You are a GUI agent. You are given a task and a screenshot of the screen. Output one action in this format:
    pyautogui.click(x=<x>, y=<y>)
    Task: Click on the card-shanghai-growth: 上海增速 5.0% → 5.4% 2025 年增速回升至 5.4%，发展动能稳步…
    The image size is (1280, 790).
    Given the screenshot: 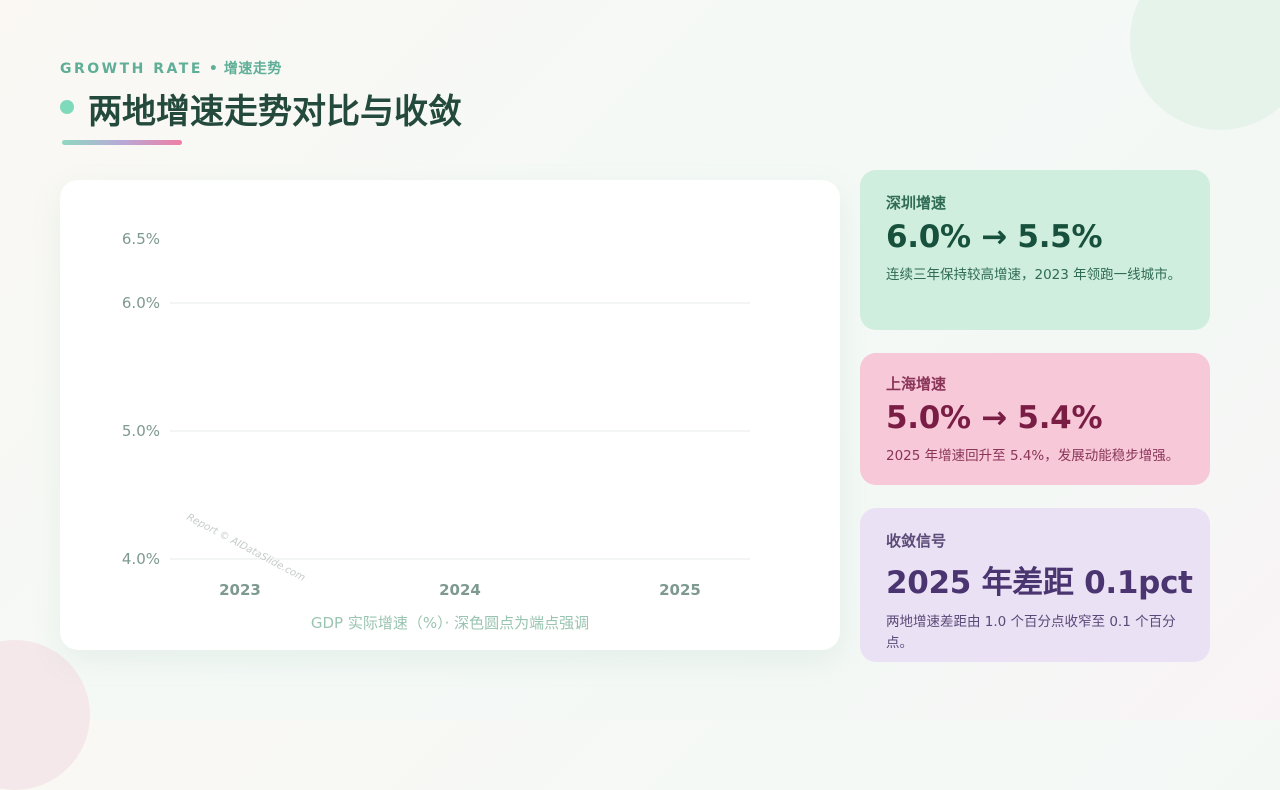 What is the action you would take?
    pyautogui.click(x=1035, y=419)
    